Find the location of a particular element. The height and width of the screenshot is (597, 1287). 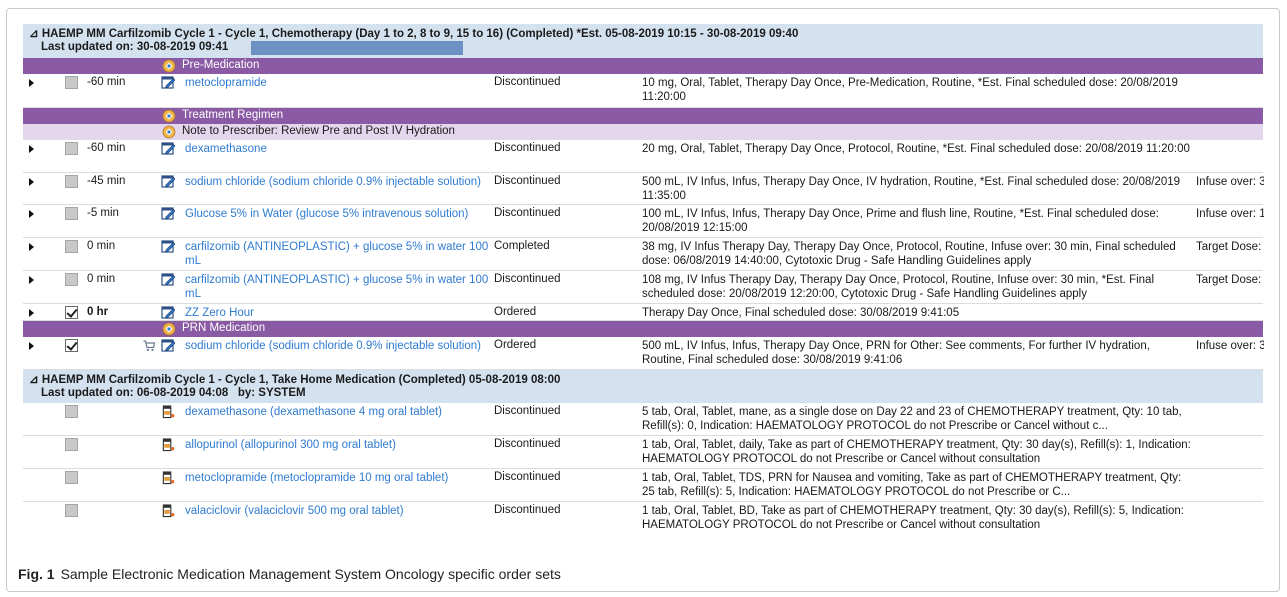

time-offset: -60 min is located at coordinates (106, 82).